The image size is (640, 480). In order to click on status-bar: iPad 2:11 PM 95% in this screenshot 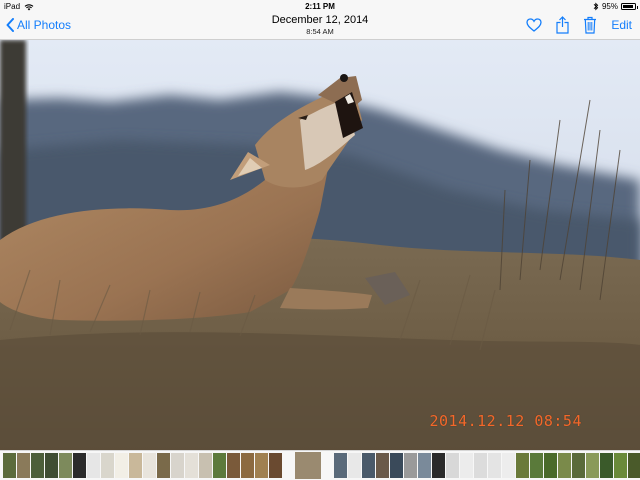, I will do `click(320, 6)`.